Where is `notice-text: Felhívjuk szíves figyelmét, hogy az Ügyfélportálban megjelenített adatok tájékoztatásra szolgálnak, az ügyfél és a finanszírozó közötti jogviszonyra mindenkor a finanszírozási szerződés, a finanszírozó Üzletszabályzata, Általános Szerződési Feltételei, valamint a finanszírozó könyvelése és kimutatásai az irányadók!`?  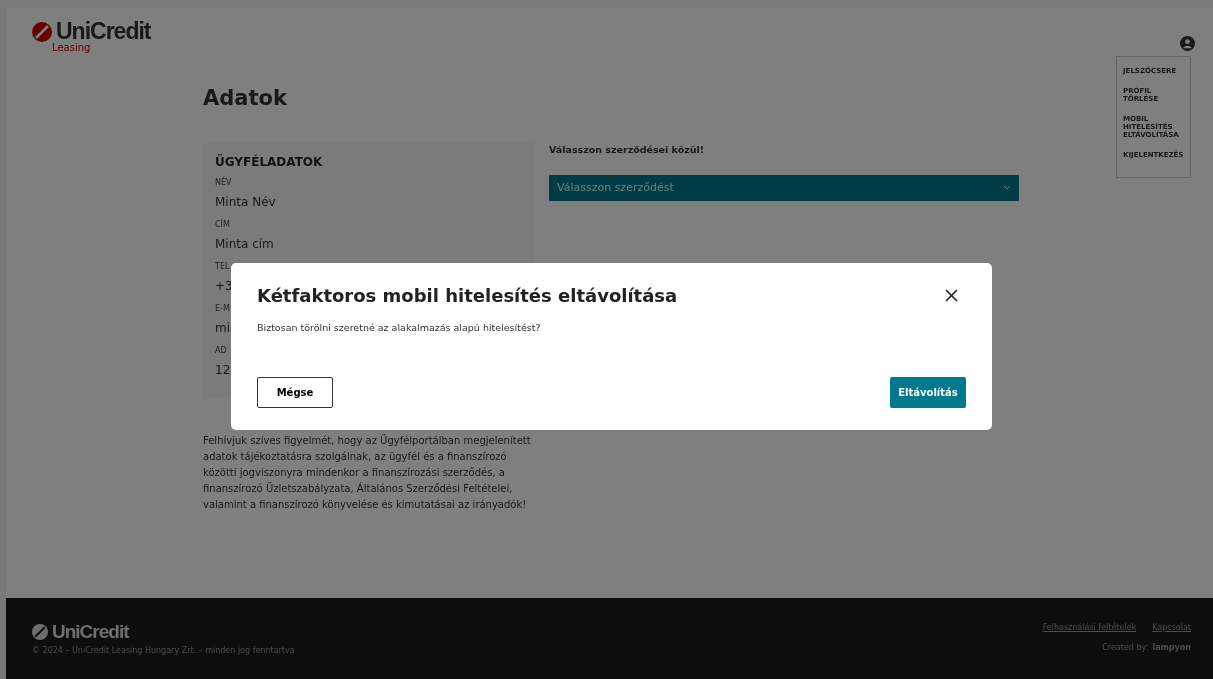
notice-text: Felhívjuk szíves figyelmét, hogy az Ügyfélportálban megjelenített adatok tájékoztatásra szolgálnak, az ügyfél és a finanszírozó közötti jogviszonyra mindenkor a finanszírozási szerződés, a finanszírozó Üzletszabályzata, Általános Szerződési Feltételei, valamint a finanszírozó könyvelése és kimutatásai az irányadók! is located at coordinates (367, 472).